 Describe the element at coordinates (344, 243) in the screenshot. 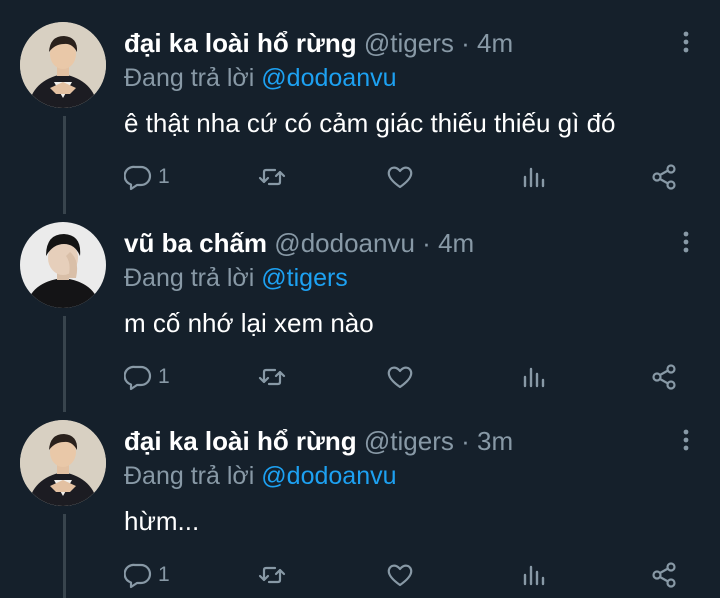

I see `author-handle: @dodoanvu` at that location.